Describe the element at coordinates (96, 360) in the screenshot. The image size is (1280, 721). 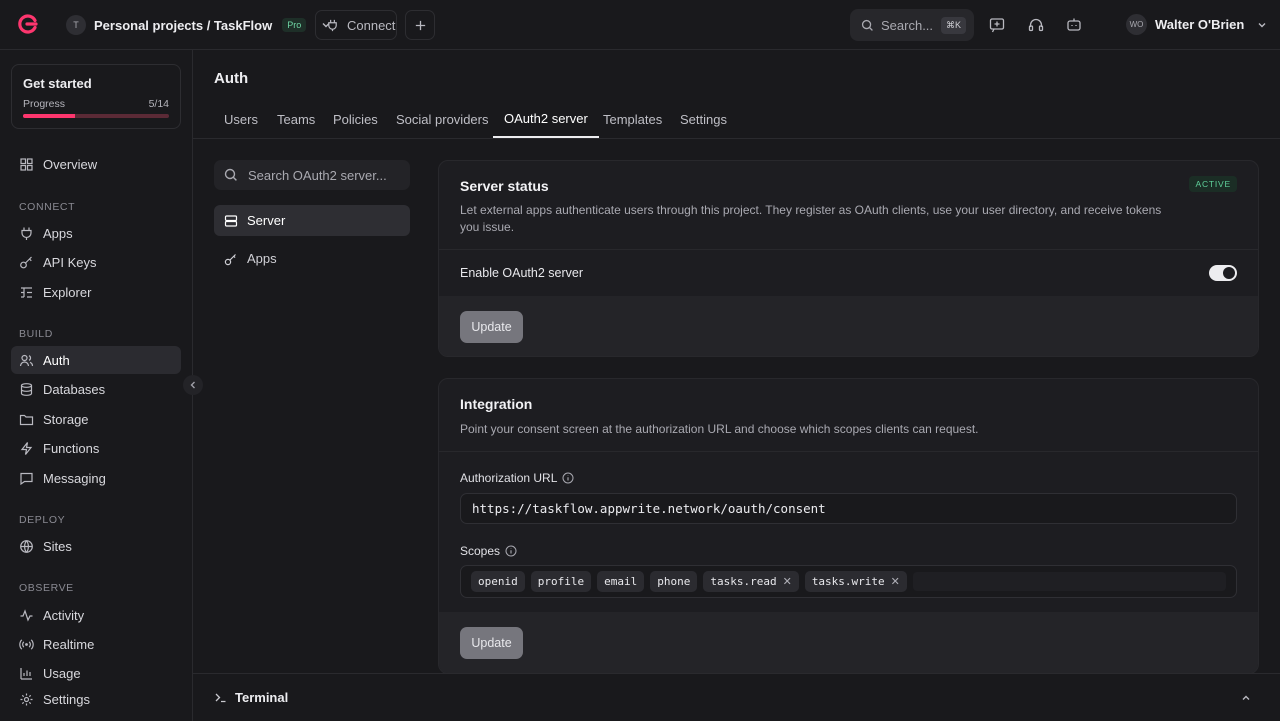
I see `sidebar-item-auth: Auth` at that location.